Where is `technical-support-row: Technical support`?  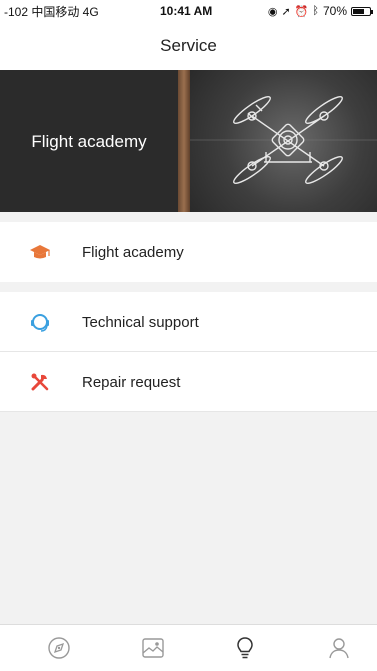 technical-support-row: Technical support is located at coordinates (188, 322).